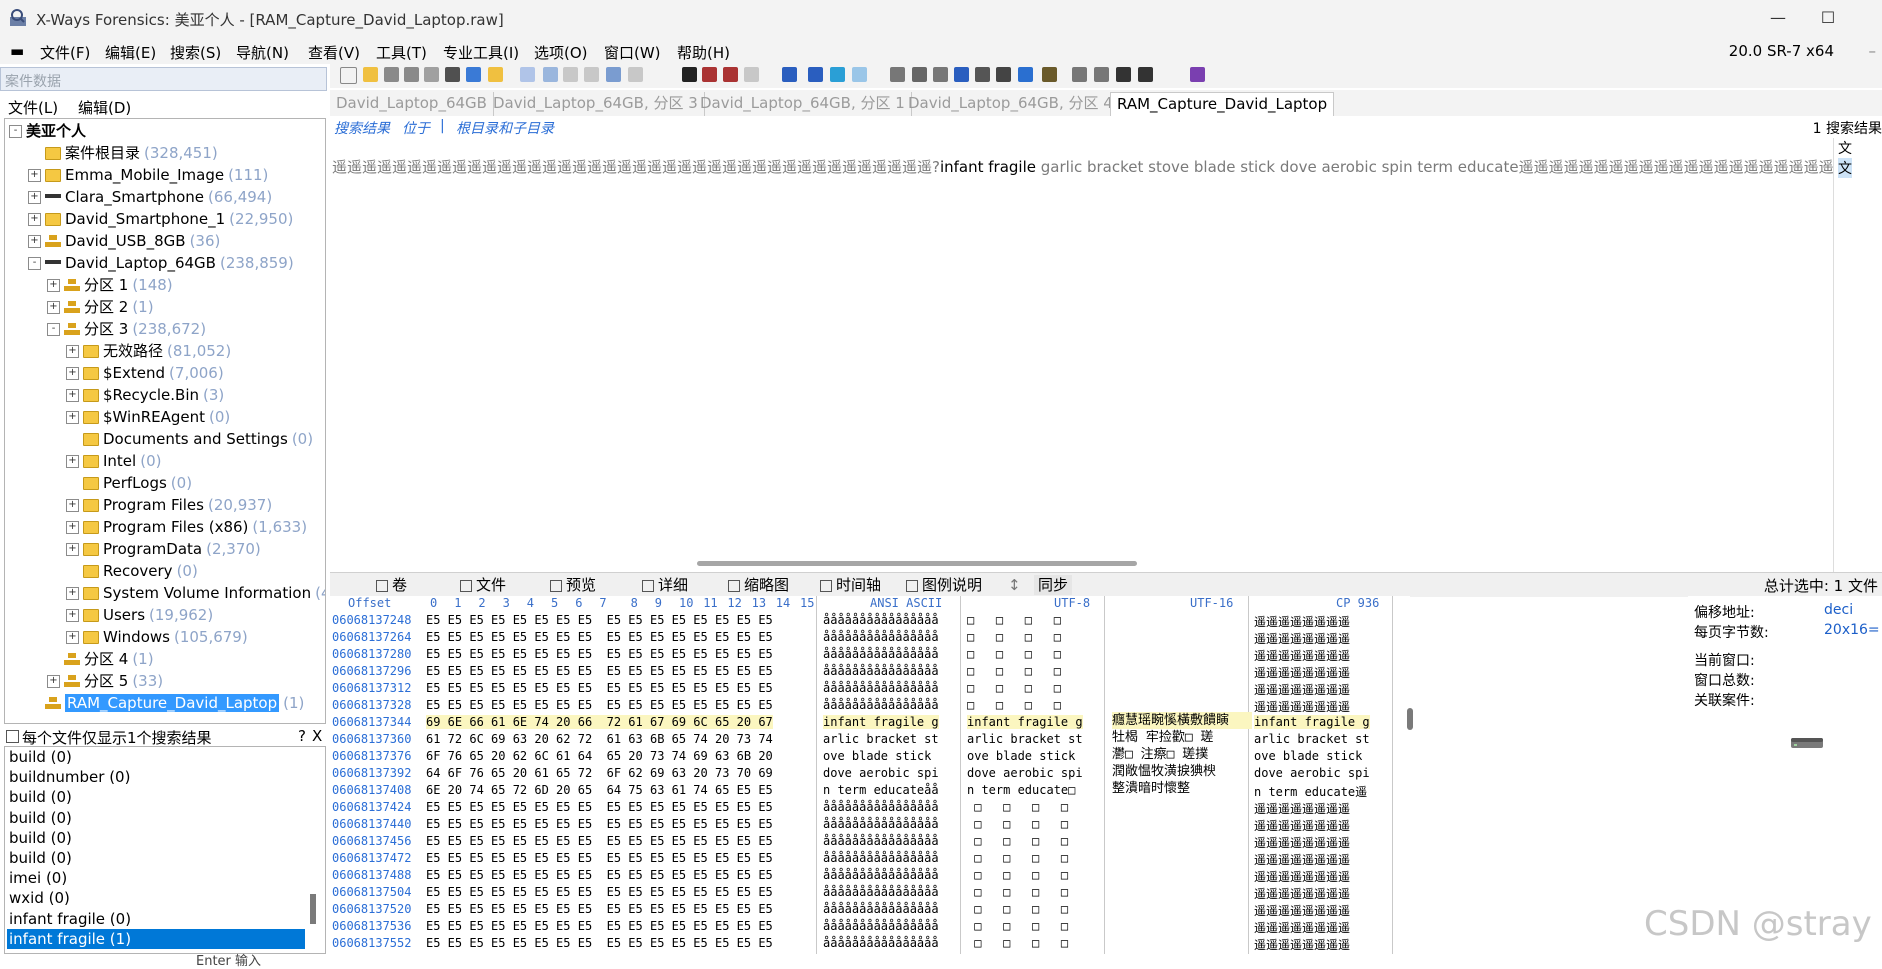 This screenshot has height=969, width=1882. What do you see at coordinates (850, 585) in the screenshot?
I see `timeline-view-button: 时间轴` at bounding box center [850, 585].